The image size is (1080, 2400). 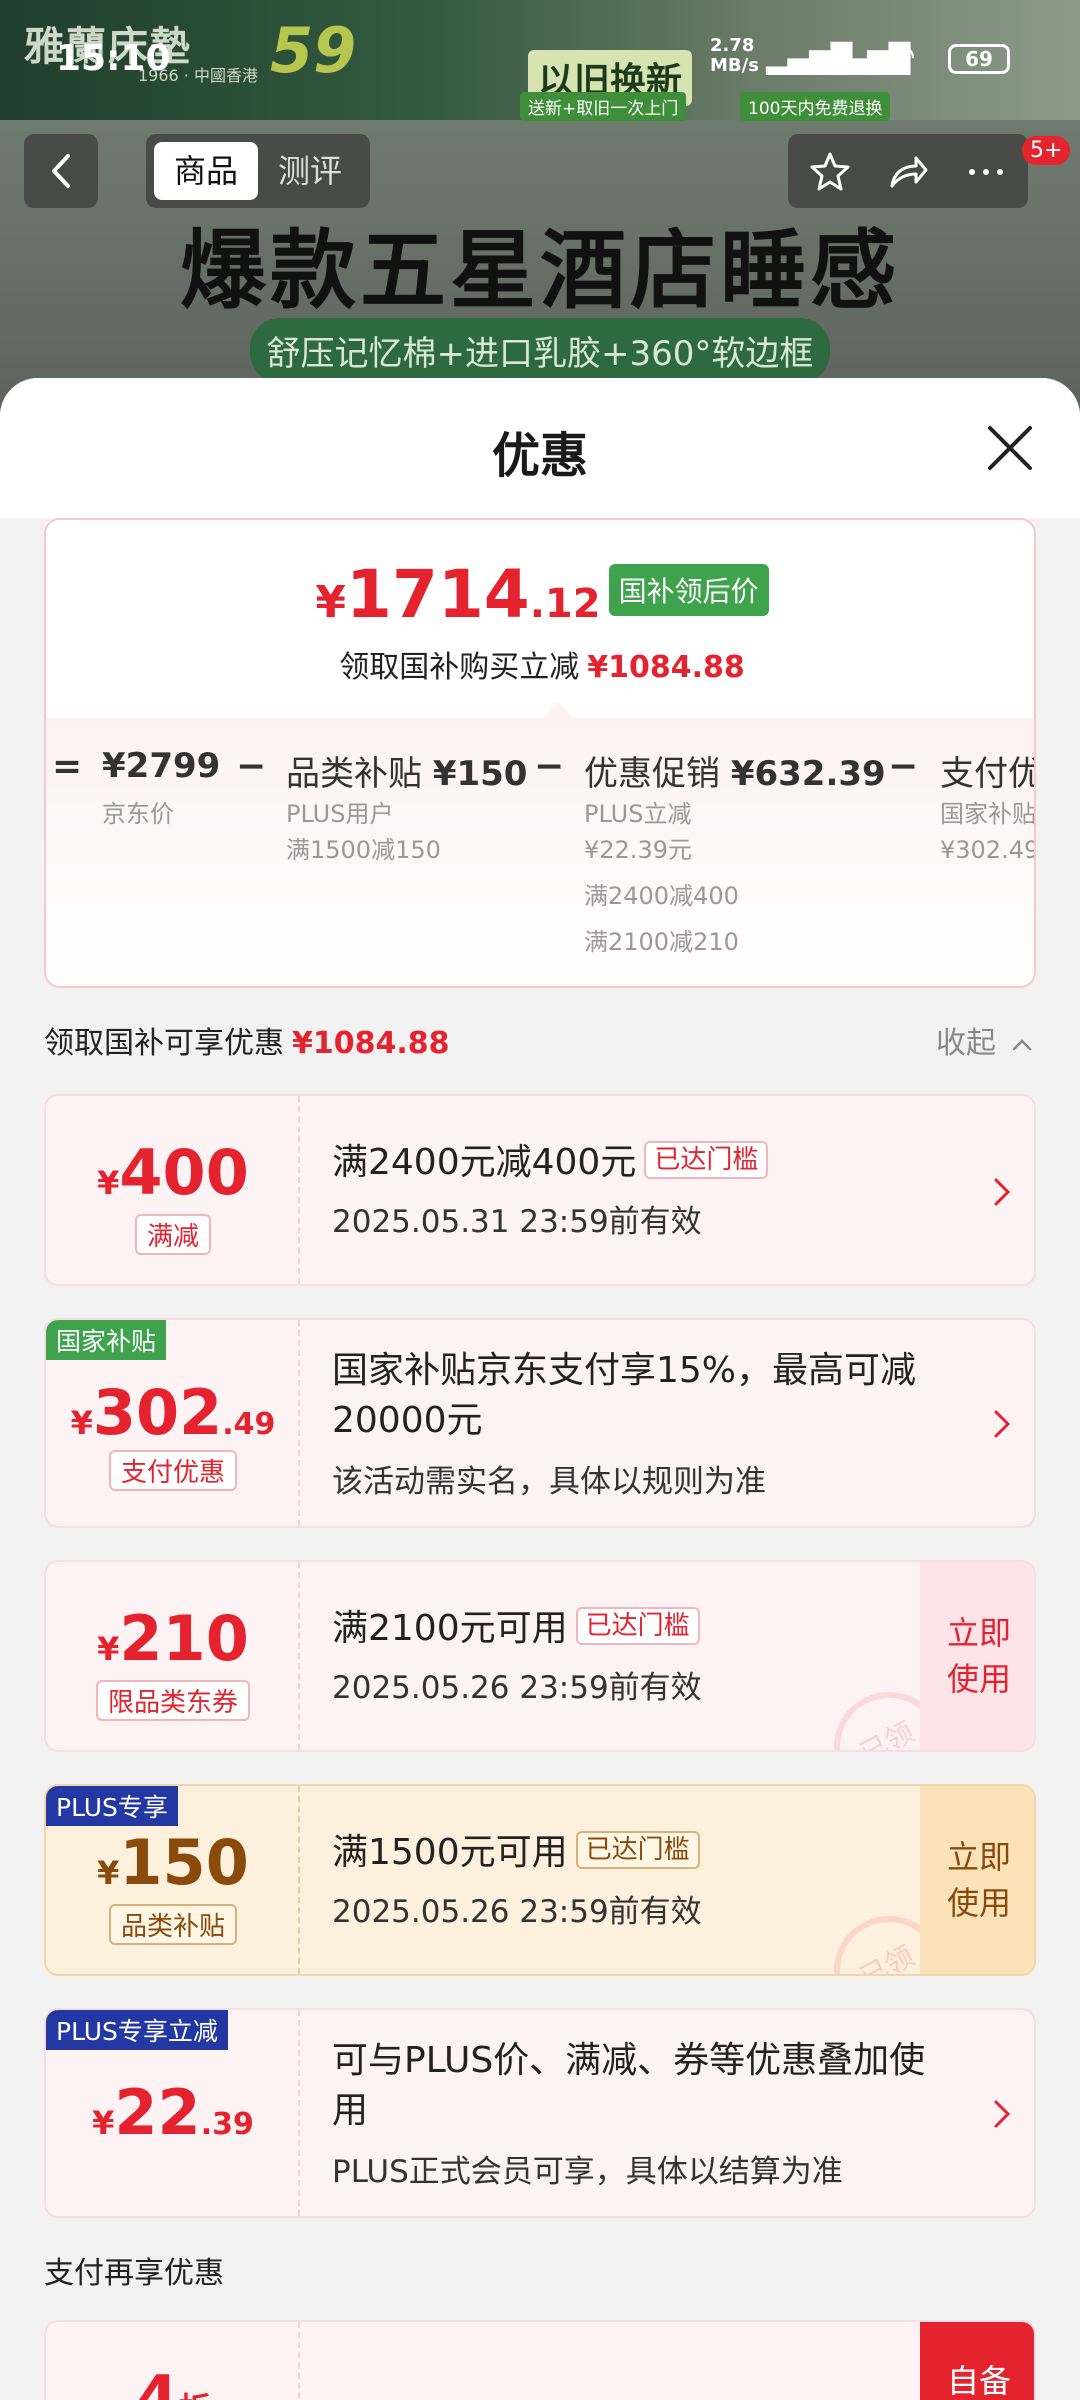 What do you see at coordinates (986, 172) in the screenshot?
I see `more-icon` at bounding box center [986, 172].